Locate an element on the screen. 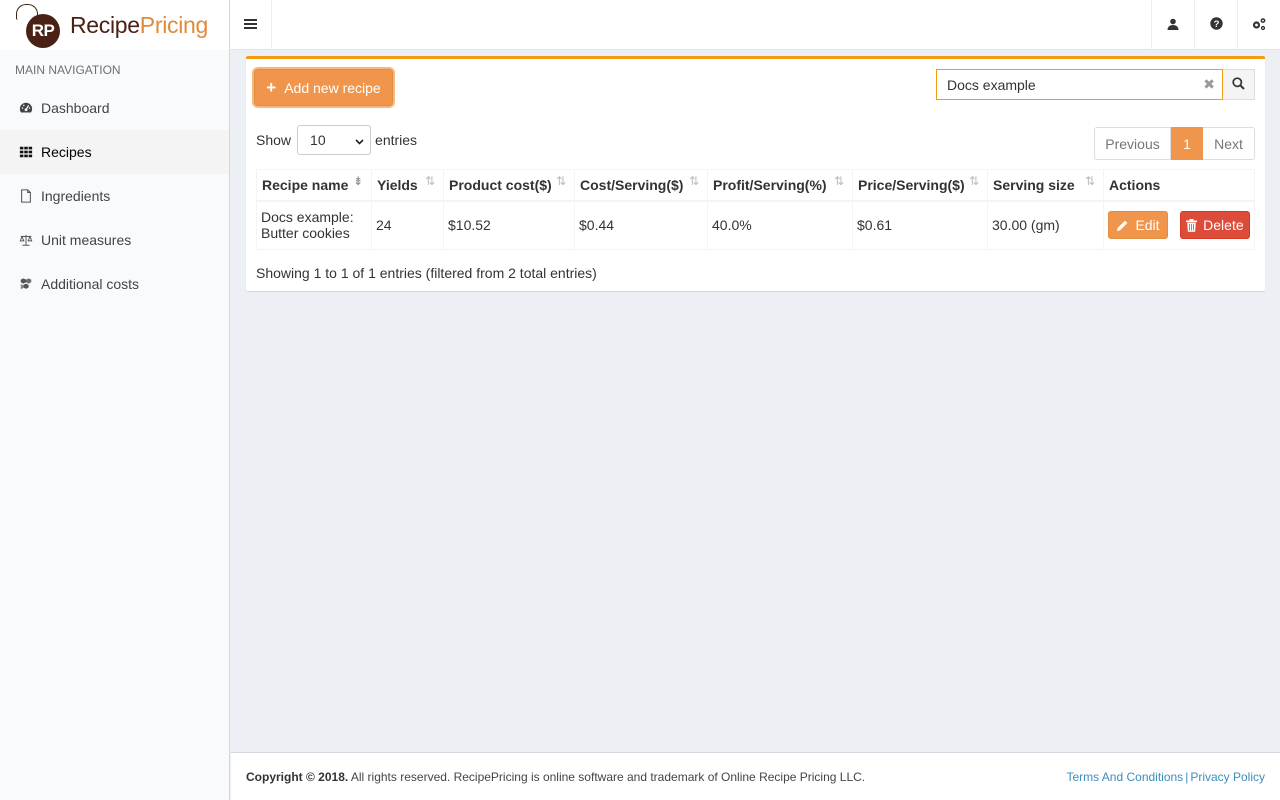 This screenshot has width=1280, height=800. page-1-button: 1 is located at coordinates (1187, 143).